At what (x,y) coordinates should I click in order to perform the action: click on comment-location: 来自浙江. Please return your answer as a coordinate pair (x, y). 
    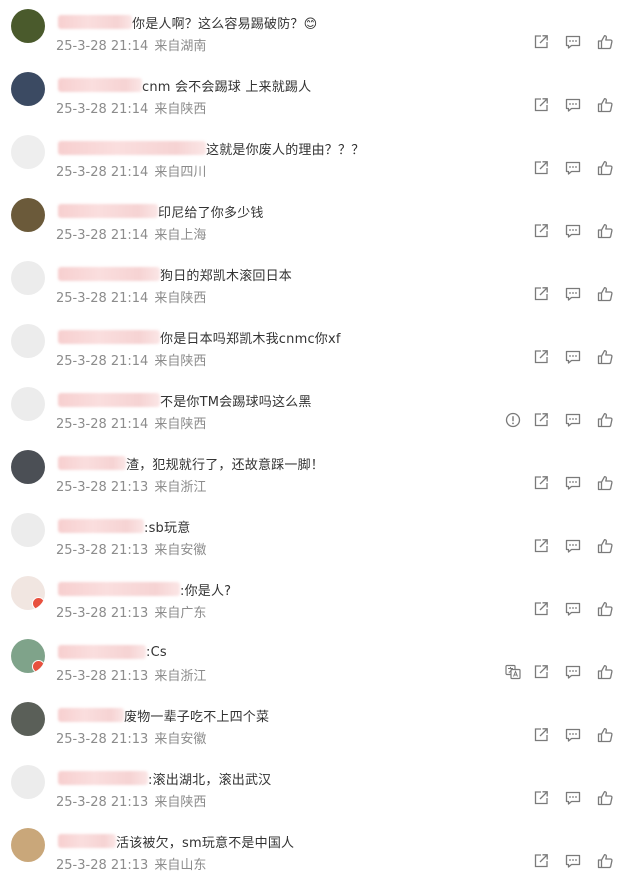
    Looking at the image, I should click on (180, 676).